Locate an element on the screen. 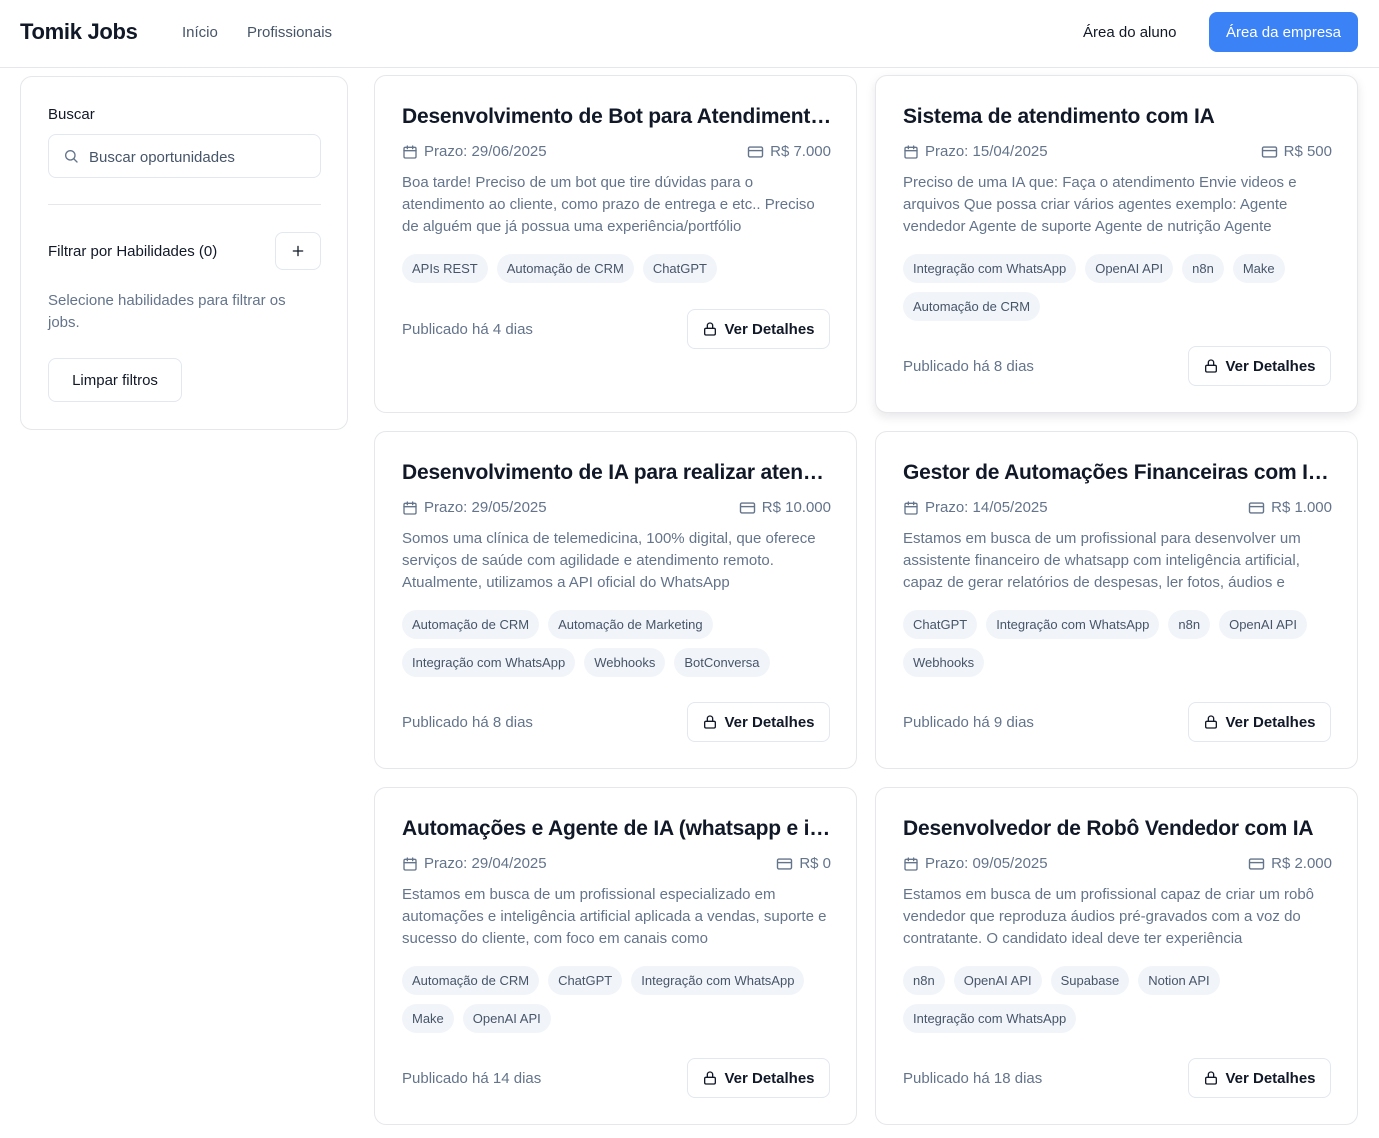 The image size is (1379, 1138). job-published: Publicado há 4 dias is located at coordinates (467, 329).